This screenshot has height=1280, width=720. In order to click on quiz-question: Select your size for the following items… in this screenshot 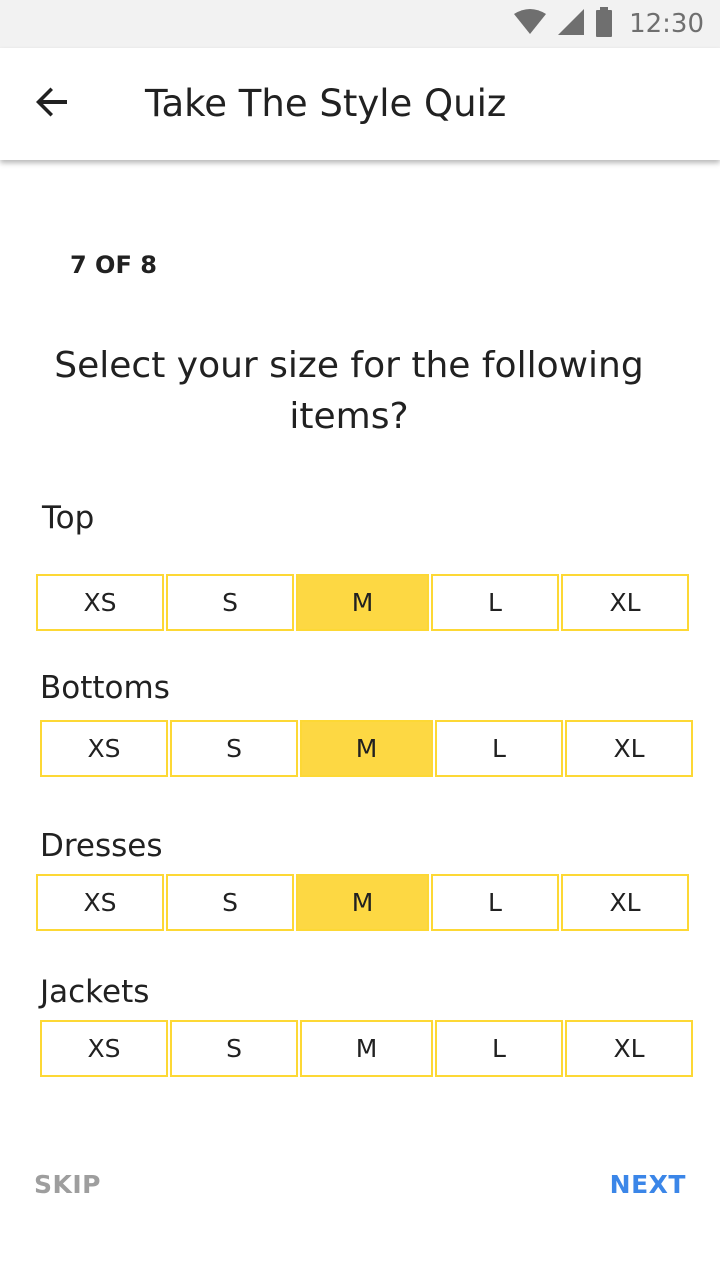, I will do `click(349, 391)`.